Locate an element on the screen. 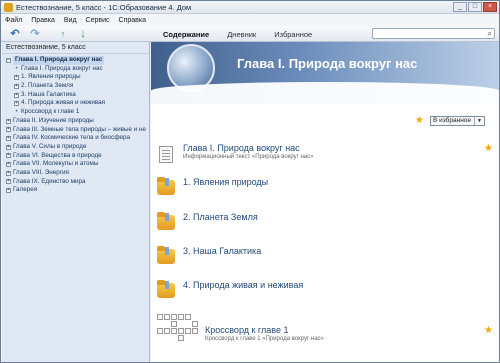 This screenshot has width=500, height=363. tree-item: + Глава V. Силы в природе is located at coordinates (75, 147).